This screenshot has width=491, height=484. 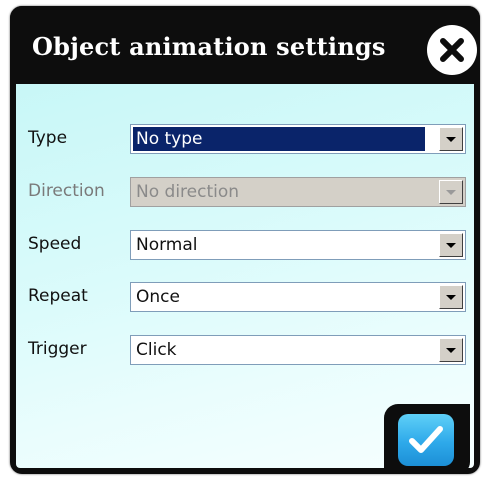 I want to click on confirm-button, so click(x=426, y=440).